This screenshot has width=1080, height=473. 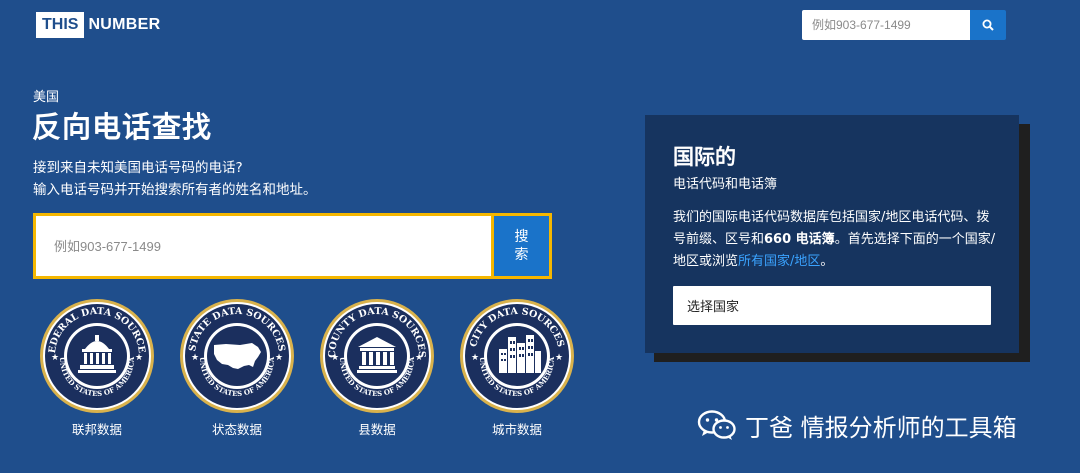 What do you see at coordinates (799, 239) in the screenshot?
I see `panel-text-bold: 660 电话簿` at bounding box center [799, 239].